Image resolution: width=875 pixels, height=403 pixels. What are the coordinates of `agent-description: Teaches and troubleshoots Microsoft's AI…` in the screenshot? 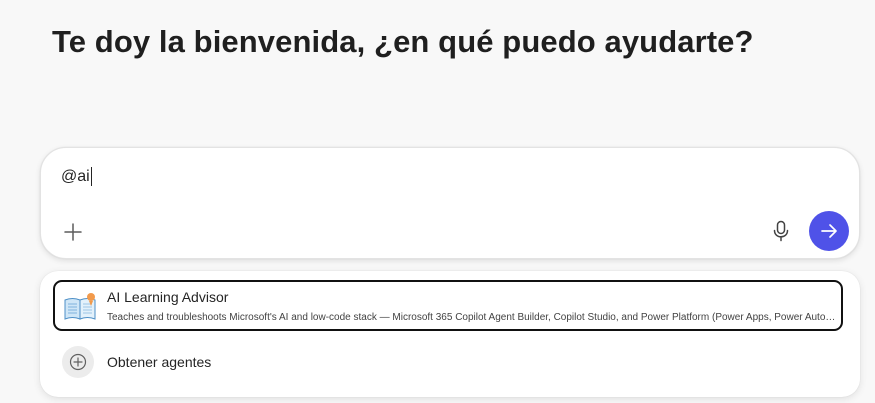 It's located at (472, 317).